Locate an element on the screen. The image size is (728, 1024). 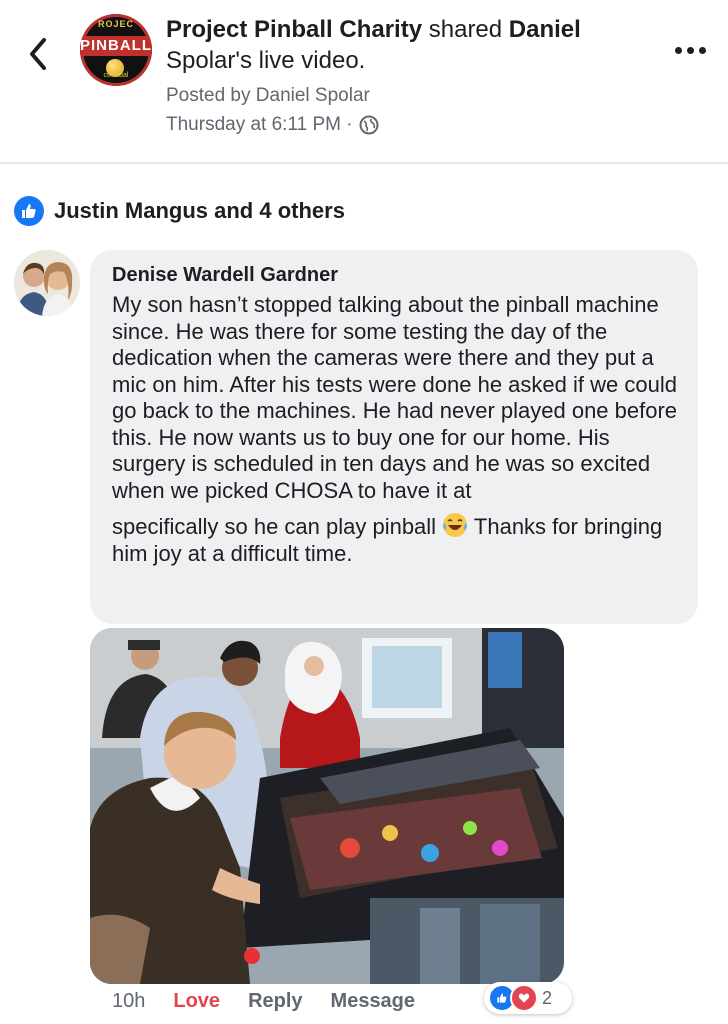
reactions-summary-text: Justin Mangus and 4 others is located at coordinates (199, 210).